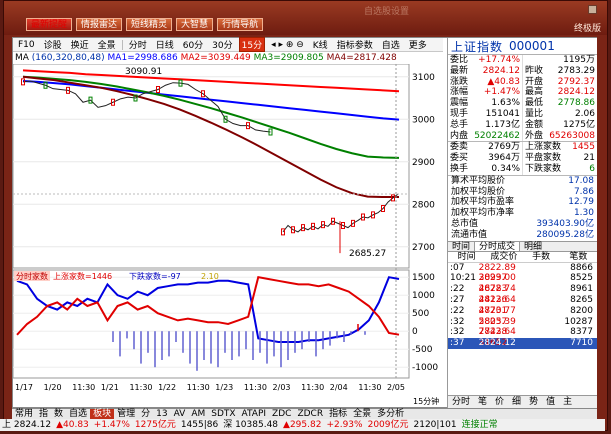 This screenshot has width=611, height=434. Describe the element at coordinates (516, 402) in the screenshot. I see `panel-tab: 细` at that location.